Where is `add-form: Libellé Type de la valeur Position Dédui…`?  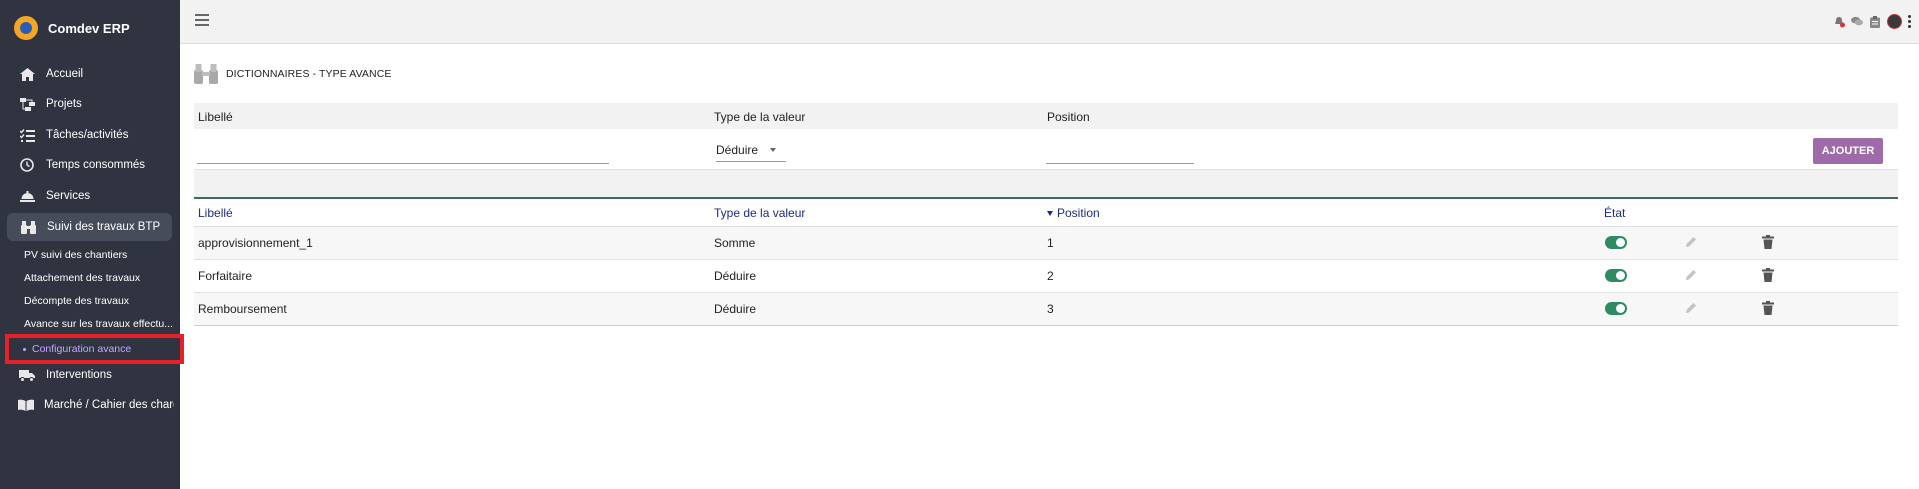 add-form: Libellé Type de la valeur Position Dédui… is located at coordinates (1046, 136).